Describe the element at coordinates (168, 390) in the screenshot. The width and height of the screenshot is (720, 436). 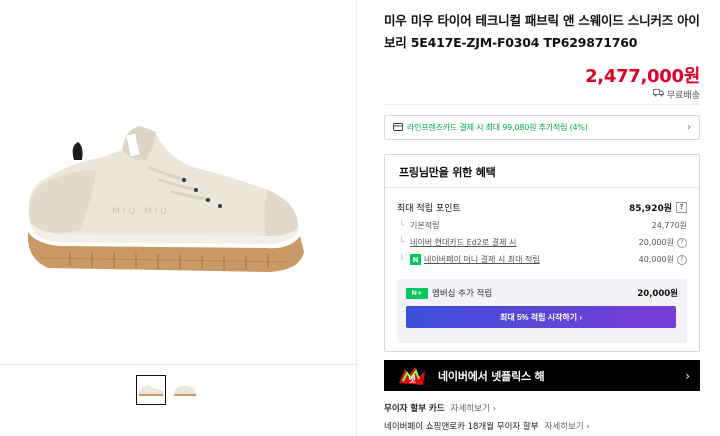
I see `thumbnail-list` at that location.